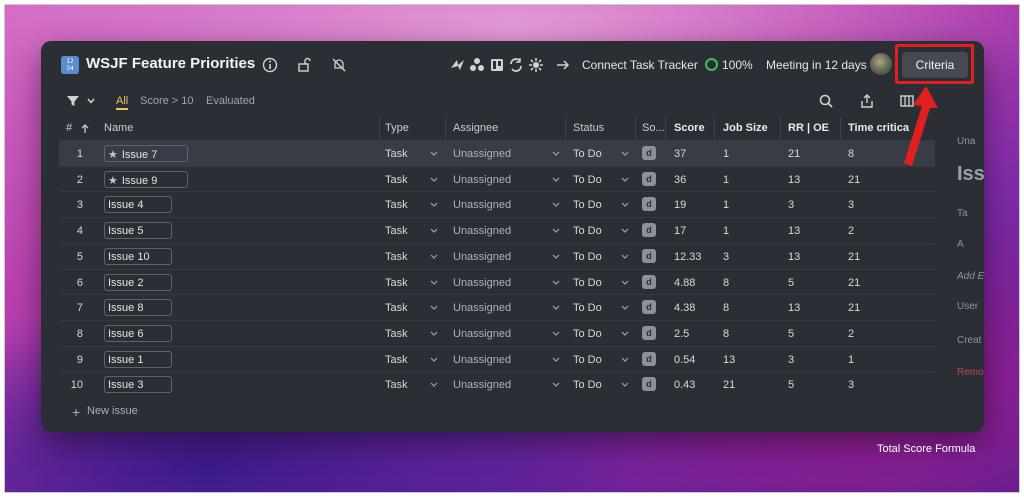  Describe the element at coordinates (588, 128) in the screenshot. I see `header-status: Status` at that location.